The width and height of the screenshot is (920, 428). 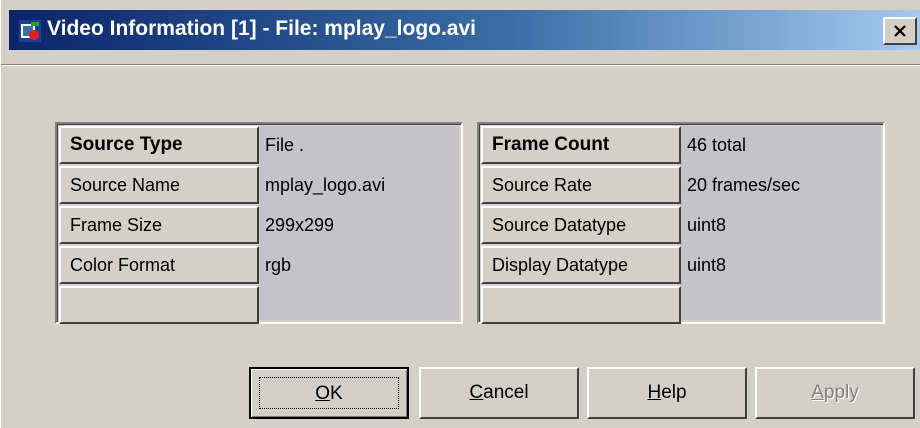 What do you see at coordinates (159, 265) in the screenshot?
I see `color-format-label: Color Format` at bounding box center [159, 265].